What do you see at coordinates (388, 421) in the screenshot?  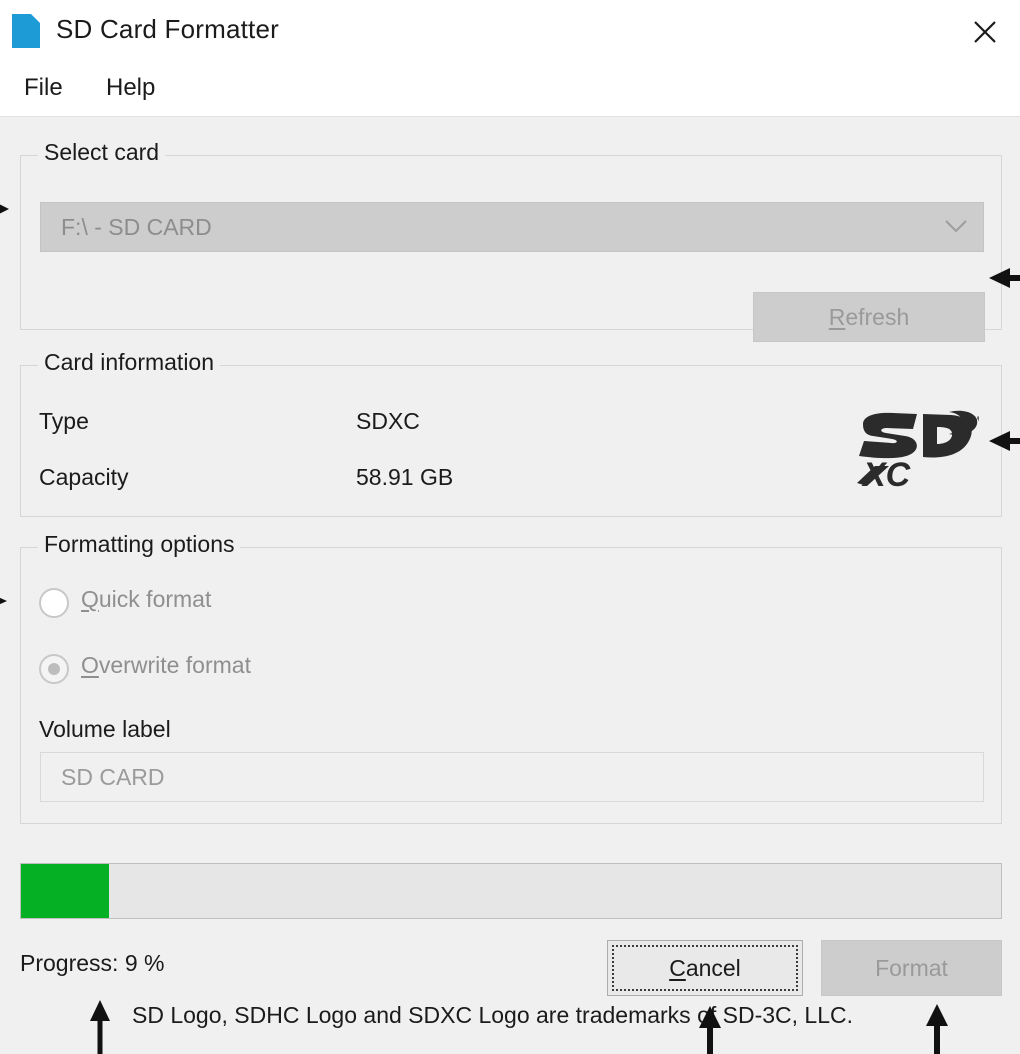 I see `card-type-value: SDXC` at bounding box center [388, 421].